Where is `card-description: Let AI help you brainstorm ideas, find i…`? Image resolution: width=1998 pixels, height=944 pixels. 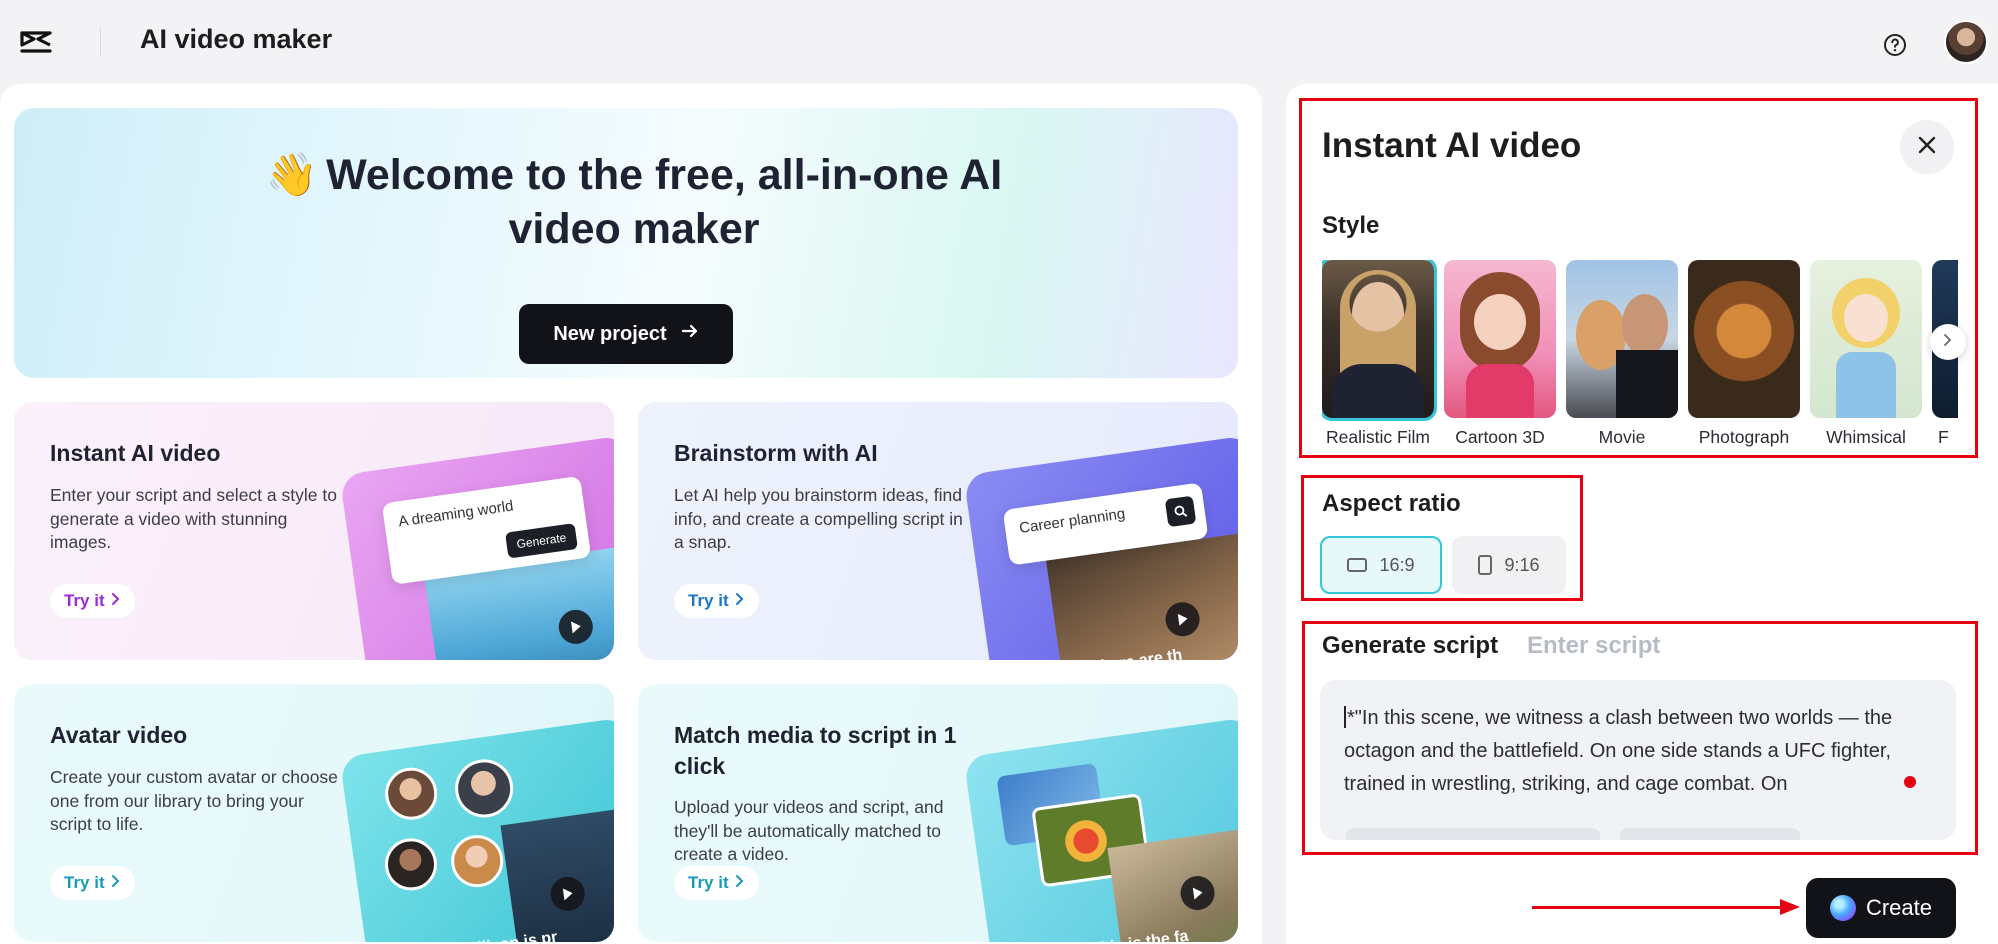 card-description: Let AI help you brainstorm ideas, find i… is located at coordinates (818, 518).